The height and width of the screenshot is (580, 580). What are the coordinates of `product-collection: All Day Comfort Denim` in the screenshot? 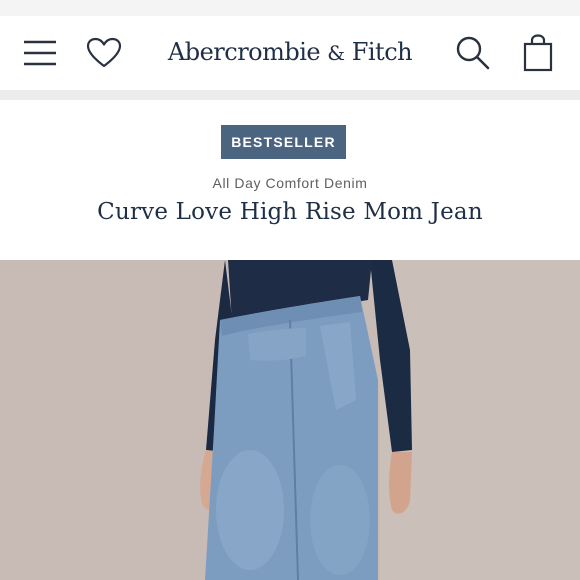 It's located at (290, 183).